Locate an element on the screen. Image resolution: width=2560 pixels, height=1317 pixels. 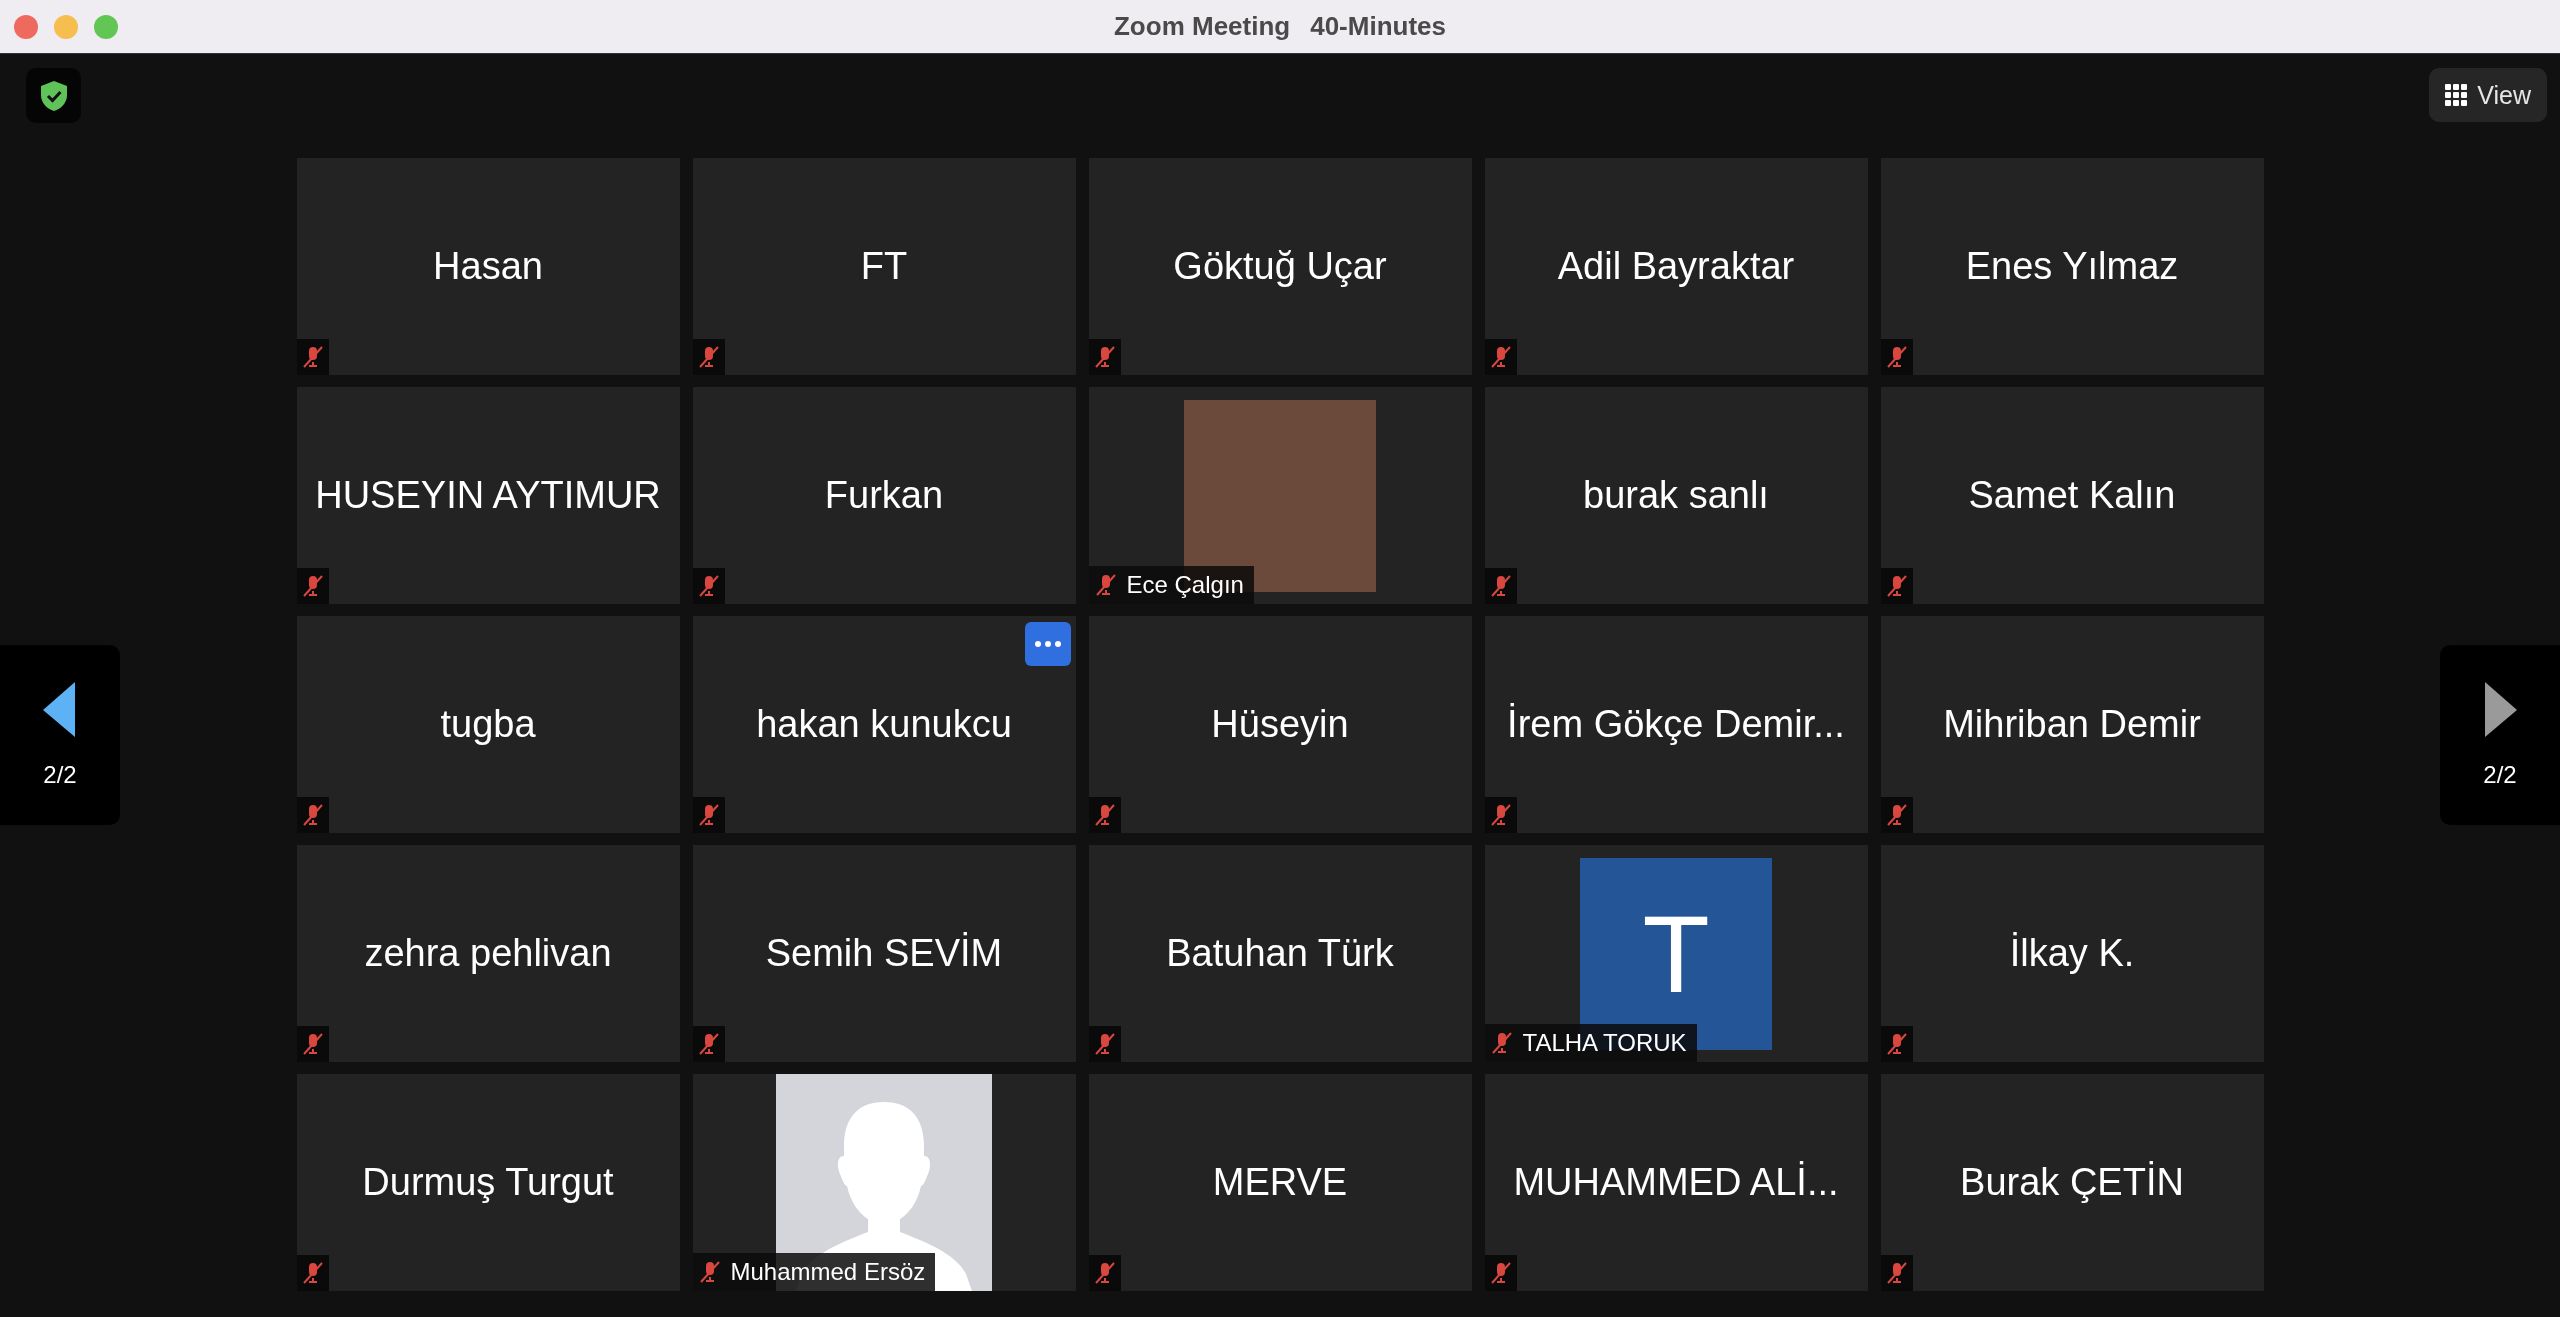
participant-name: HUSEYIN AYTIMUR is located at coordinates (488, 495).